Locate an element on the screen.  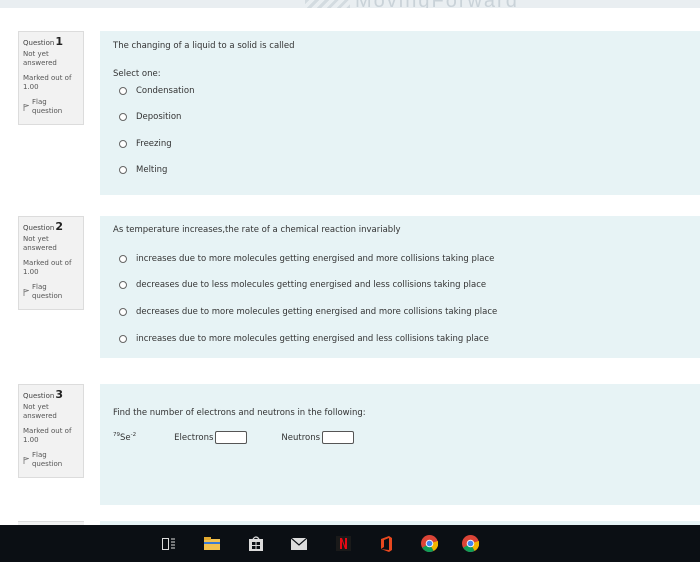
mail-glyph is located at coordinates (299, 543).